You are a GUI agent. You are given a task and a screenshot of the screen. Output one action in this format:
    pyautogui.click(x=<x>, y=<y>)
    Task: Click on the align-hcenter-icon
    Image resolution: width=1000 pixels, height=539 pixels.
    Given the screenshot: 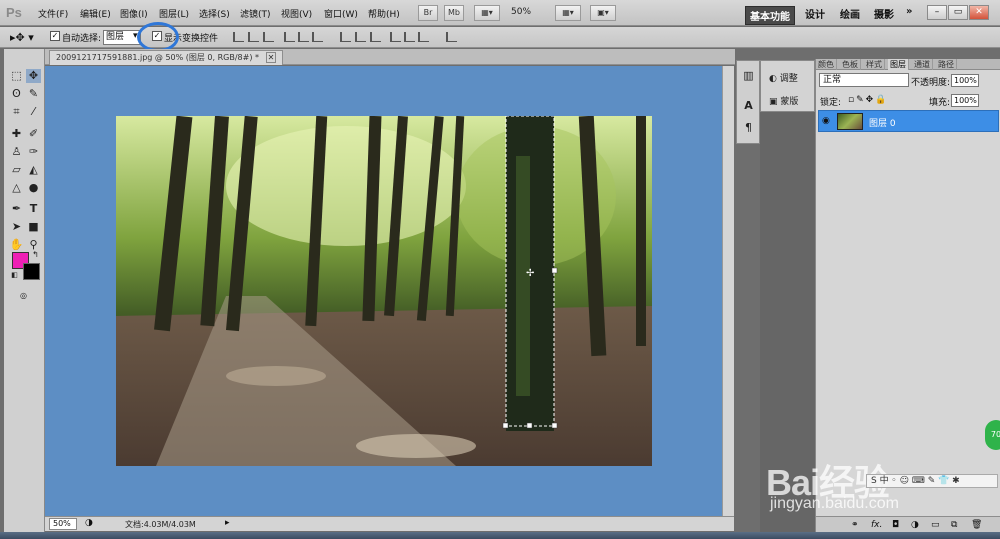 What is the action you would take?
    pyautogui.click(x=303, y=37)
    